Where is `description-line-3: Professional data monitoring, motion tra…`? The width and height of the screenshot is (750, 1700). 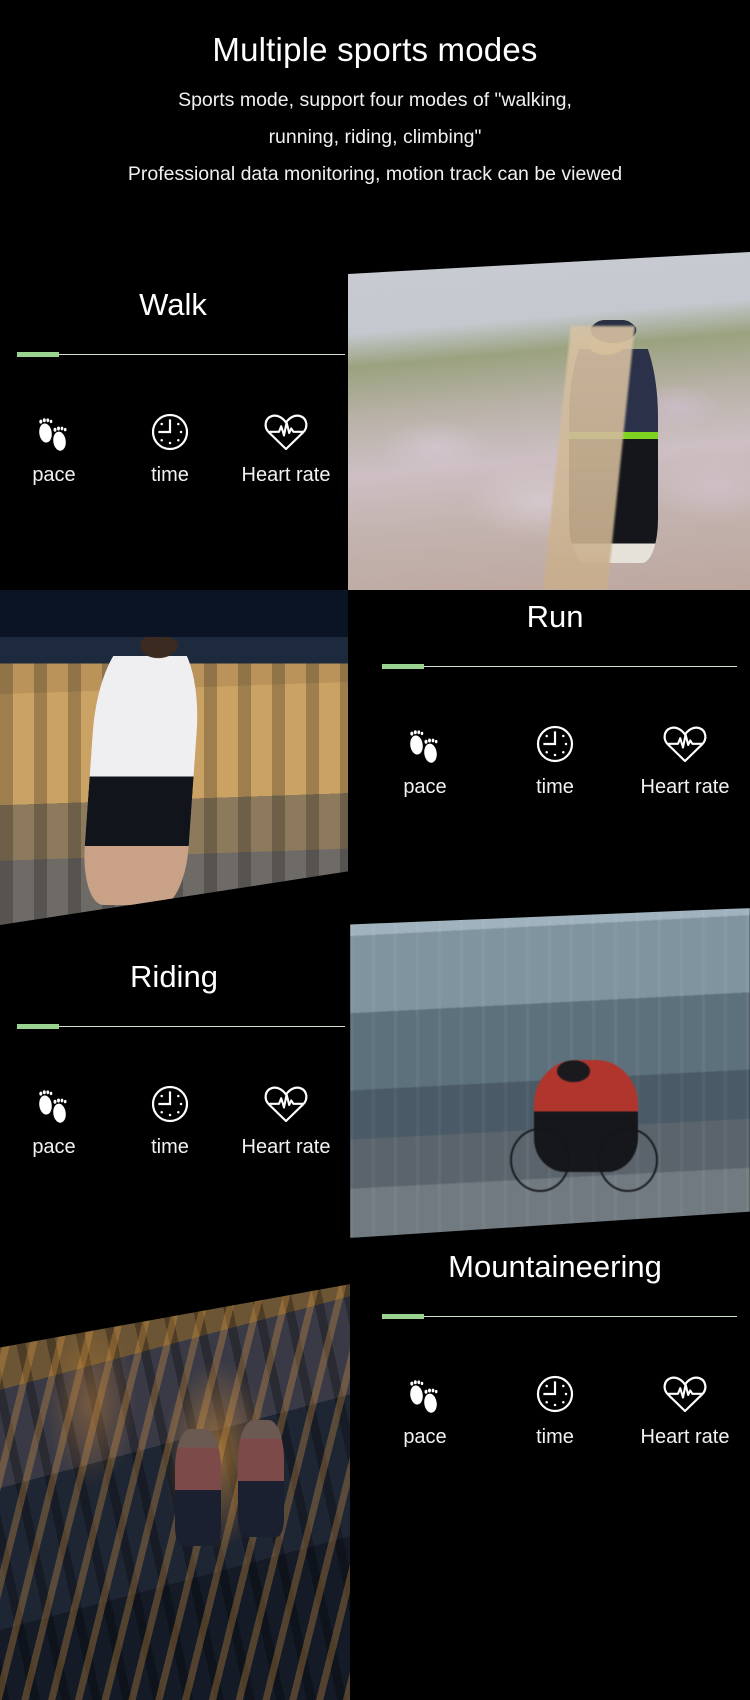 description-line-3: Professional data monitoring, motion tra… is located at coordinates (375, 174).